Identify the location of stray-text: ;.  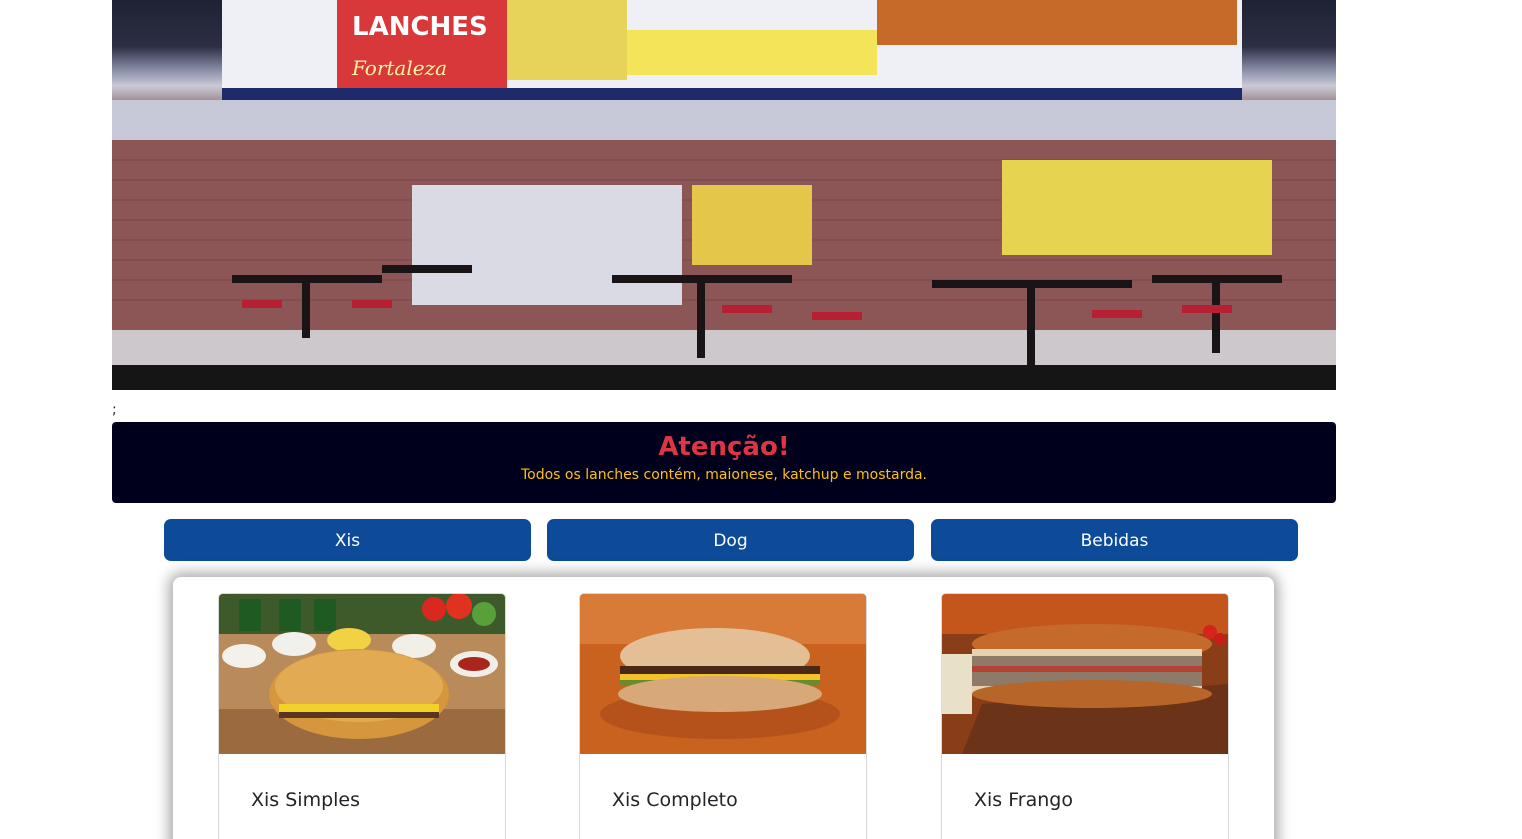
(114, 410).